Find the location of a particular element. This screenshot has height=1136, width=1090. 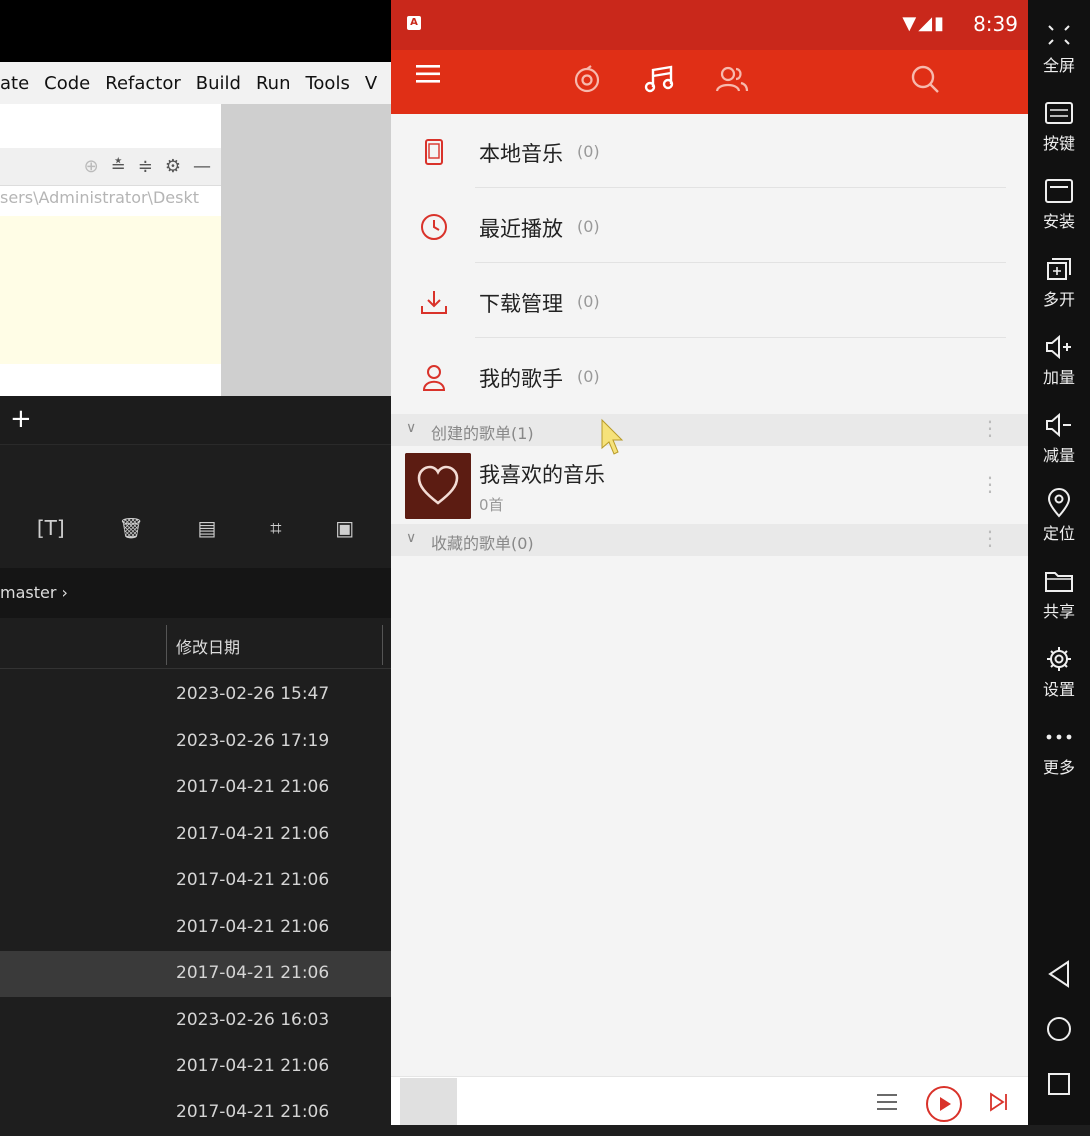

emu-label: 按键 is located at coordinates (1058, 143).